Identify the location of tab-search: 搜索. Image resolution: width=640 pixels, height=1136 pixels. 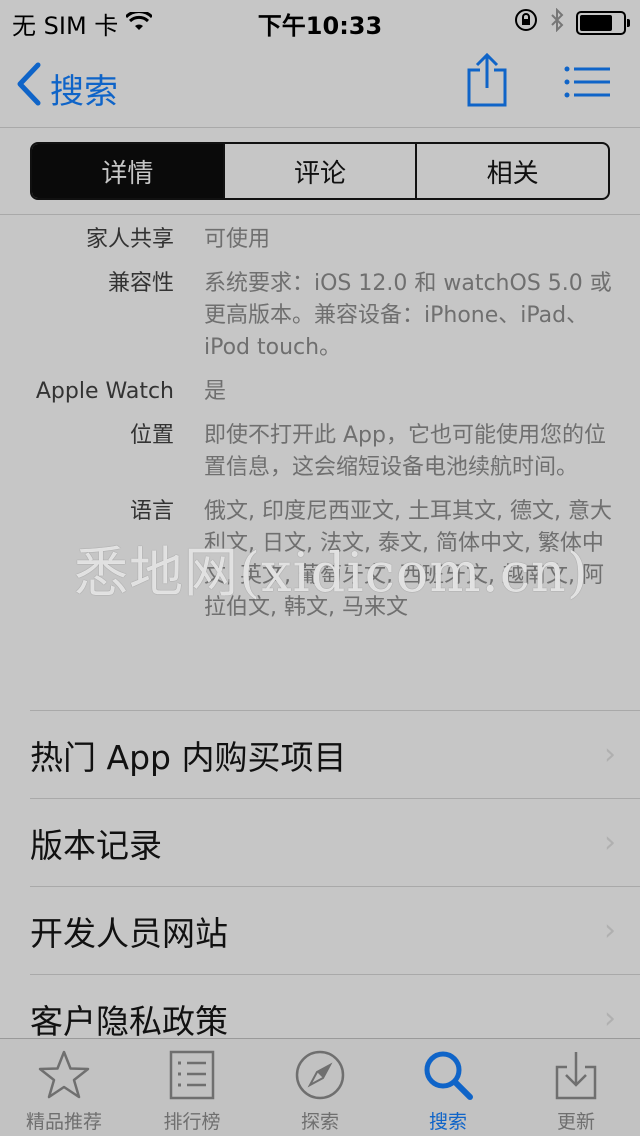
(448, 1087).